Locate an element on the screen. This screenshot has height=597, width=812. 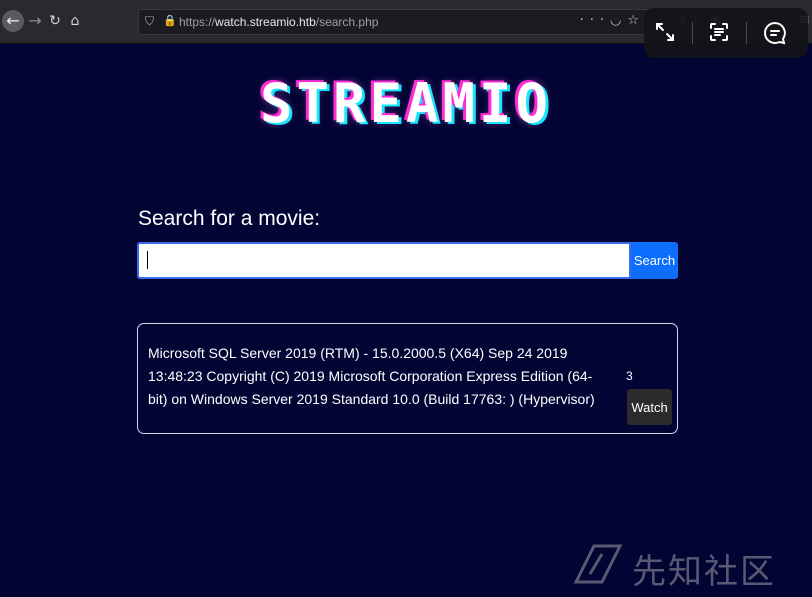
search-button: Search is located at coordinates (654, 260).